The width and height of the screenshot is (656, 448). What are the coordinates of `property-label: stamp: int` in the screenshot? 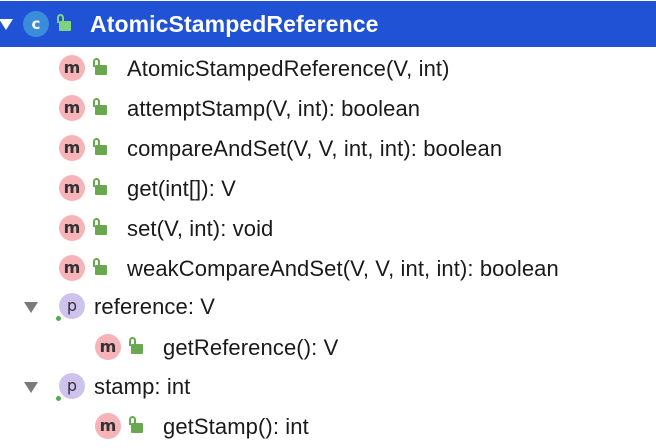 It's located at (142, 386).